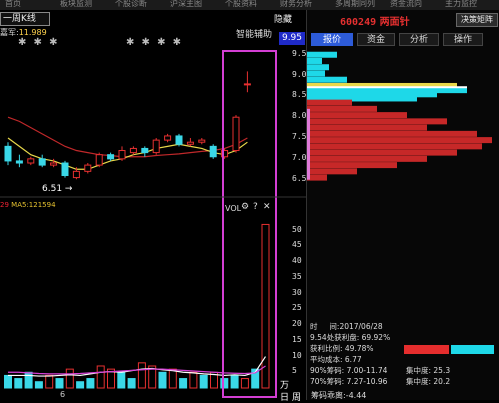 The height and width of the screenshot is (403, 499). I want to click on gear-icon: ⚙, so click(245, 207).